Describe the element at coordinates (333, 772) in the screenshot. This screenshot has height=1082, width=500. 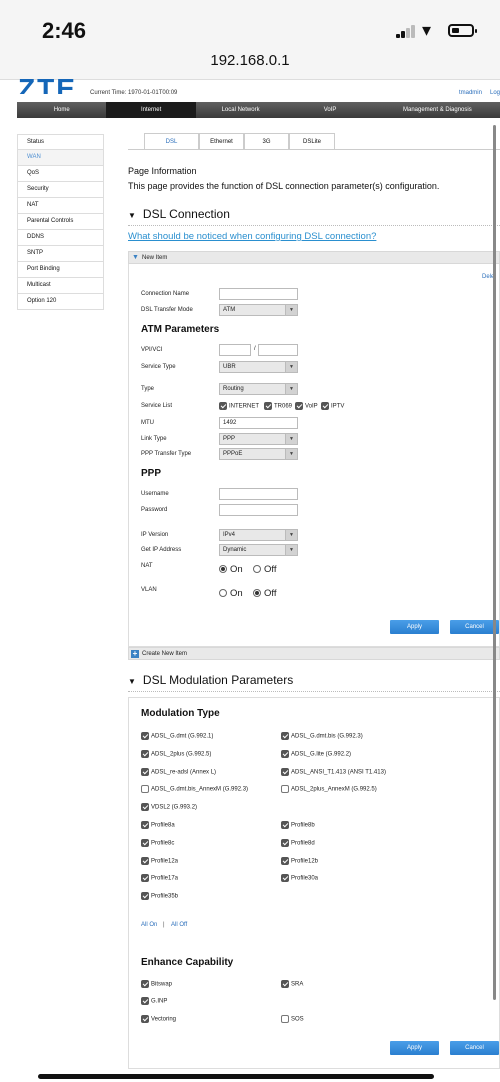
I see `mod-adsl-ansi-checkbox: ADSL_ANSI_T1.413 (ANSI T1.413)` at that location.